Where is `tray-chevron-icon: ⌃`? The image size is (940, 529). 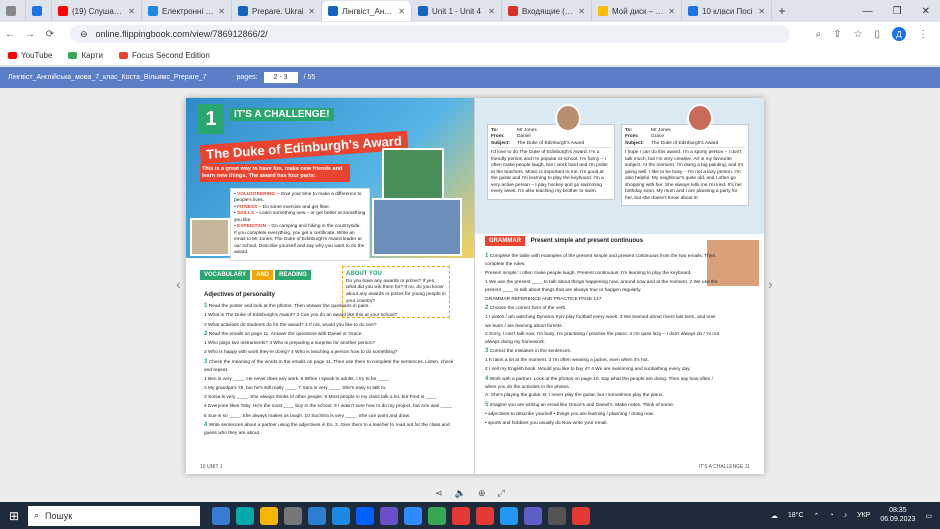
tray-chevron-icon: ⌃ is located at coordinates (817, 516).